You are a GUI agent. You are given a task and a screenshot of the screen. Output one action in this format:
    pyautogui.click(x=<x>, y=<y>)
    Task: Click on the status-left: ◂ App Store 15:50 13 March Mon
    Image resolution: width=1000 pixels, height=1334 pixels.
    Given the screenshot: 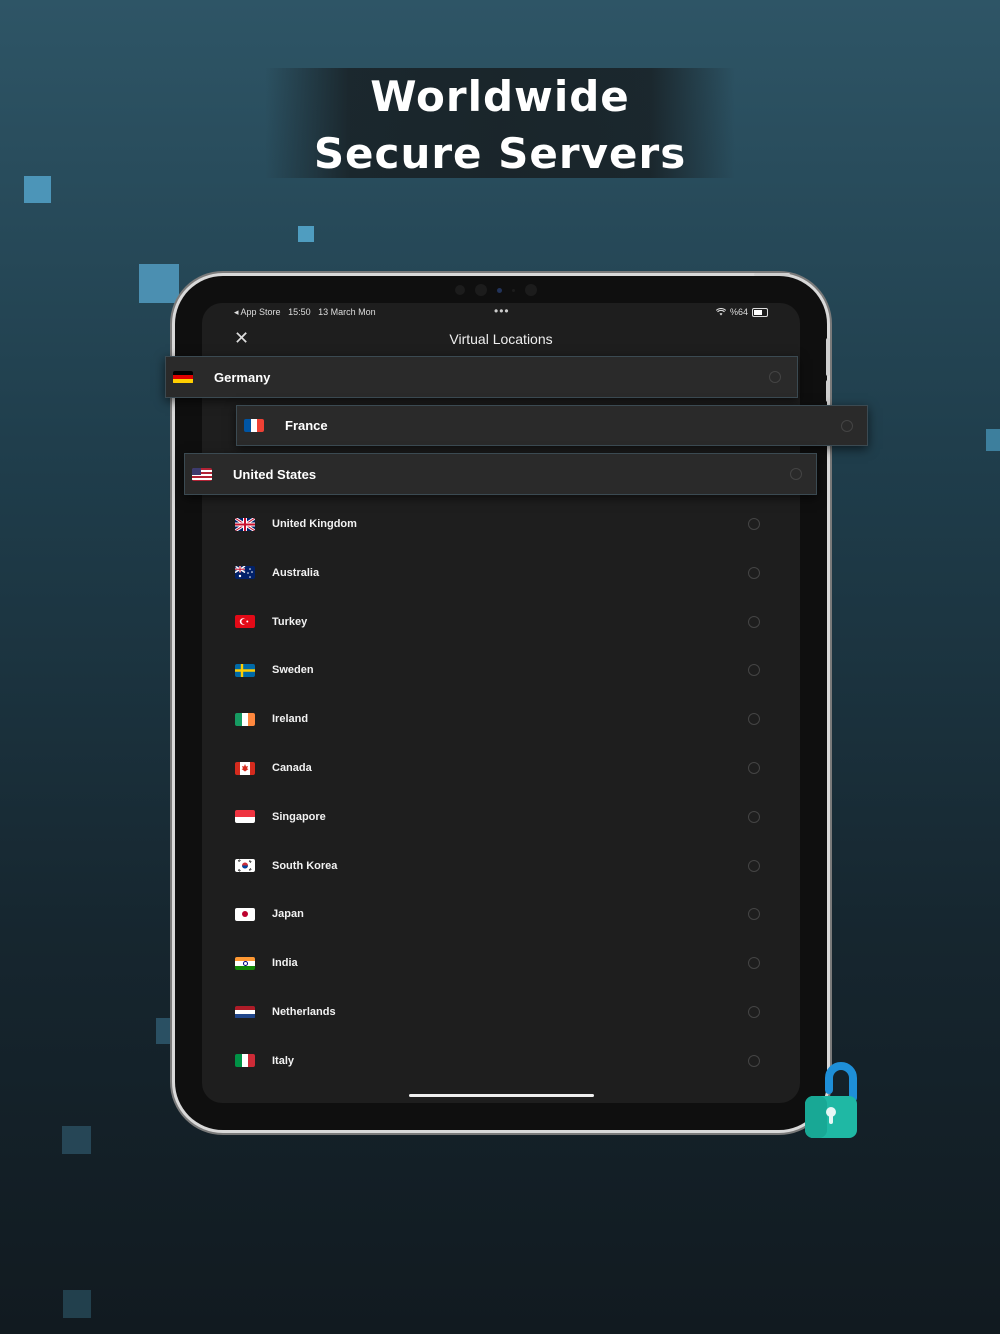 What is the action you would take?
    pyautogui.click(x=305, y=312)
    